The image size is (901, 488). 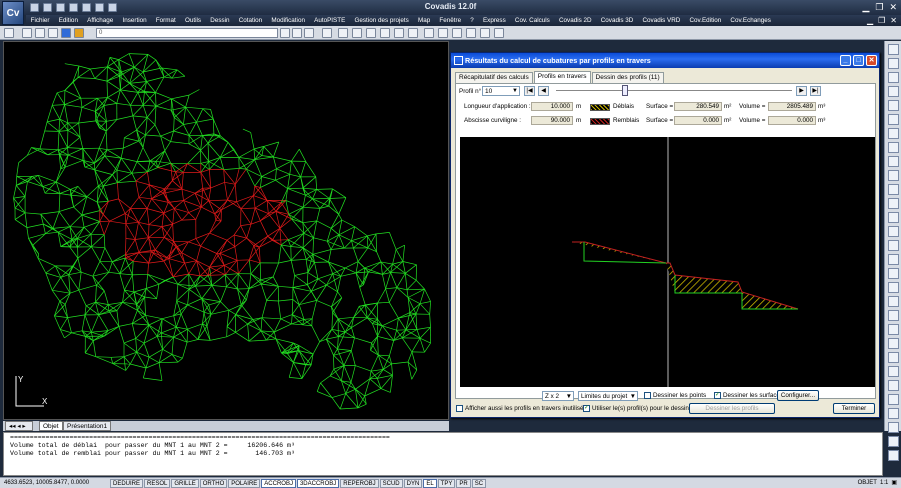 What do you see at coordinates (66, 33) in the screenshot?
I see `layer-color-icon` at bounding box center [66, 33].